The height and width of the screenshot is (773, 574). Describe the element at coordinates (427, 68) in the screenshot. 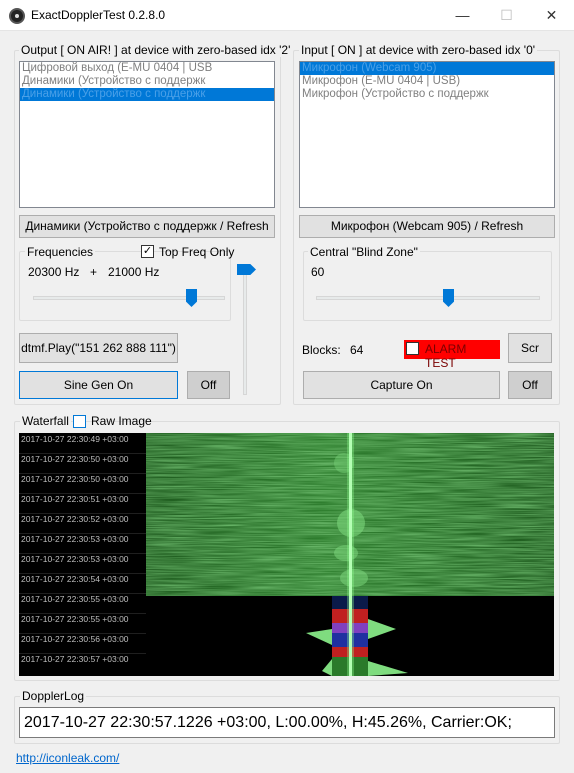

I see `input-device-item-selected: Микрофон (Webcam 905)` at that location.